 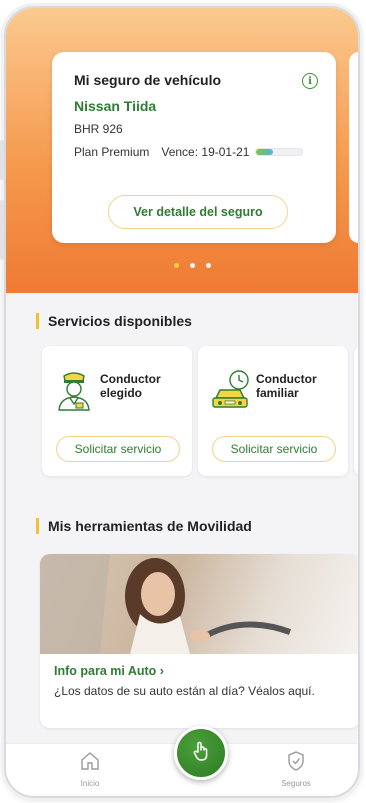 What do you see at coordinates (109, 671) in the screenshot?
I see `car-info-link: Info para mi Auto ›` at bounding box center [109, 671].